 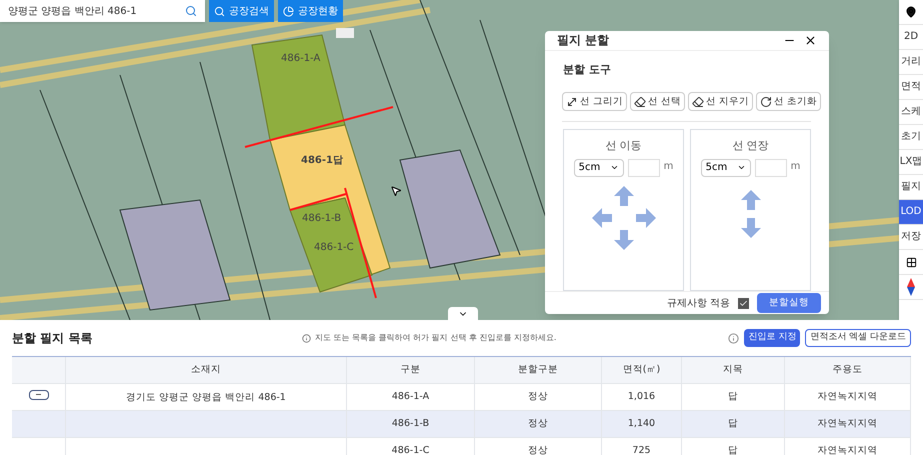 I want to click on table-cell-text: 486-1-A, so click(x=411, y=397).